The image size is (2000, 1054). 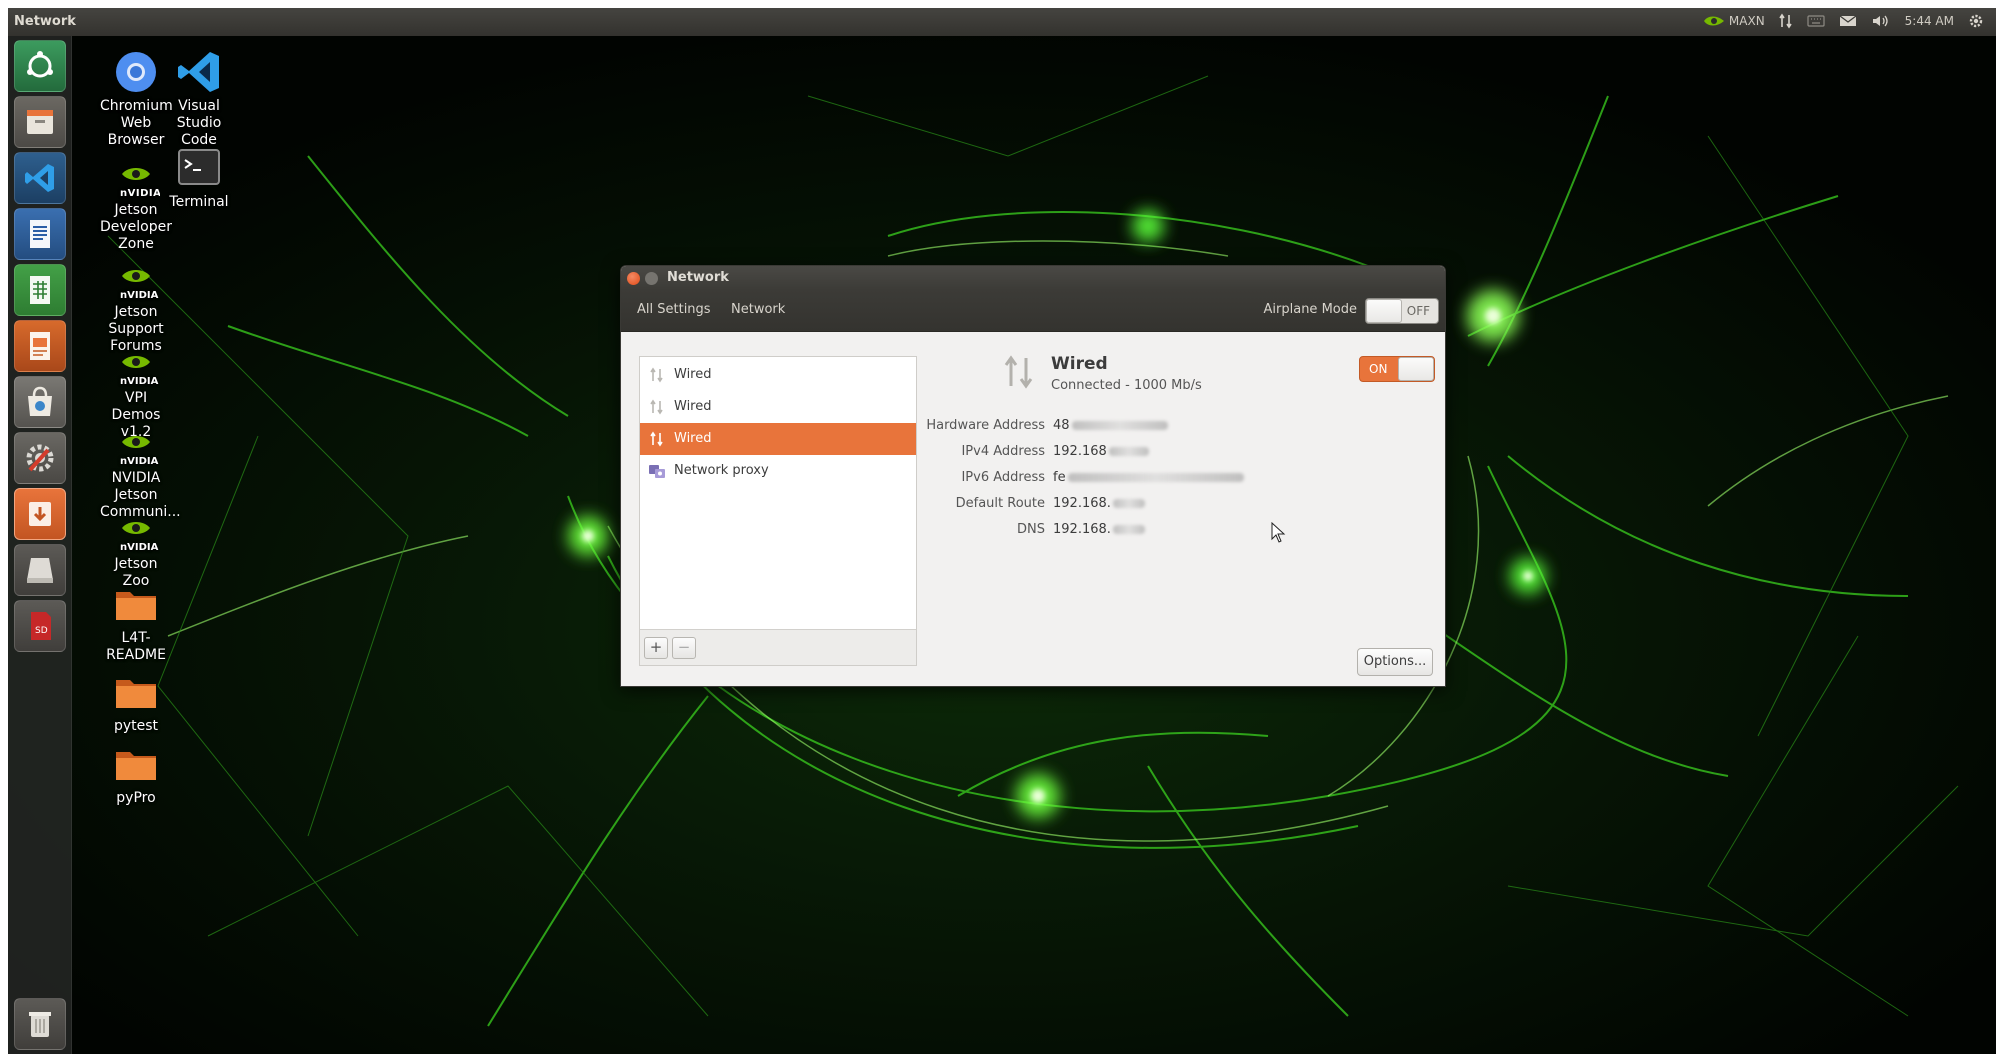 What do you see at coordinates (1397, 369) in the screenshot?
I see `wired-on-switch: ON` at bounding box center [1397, 369].